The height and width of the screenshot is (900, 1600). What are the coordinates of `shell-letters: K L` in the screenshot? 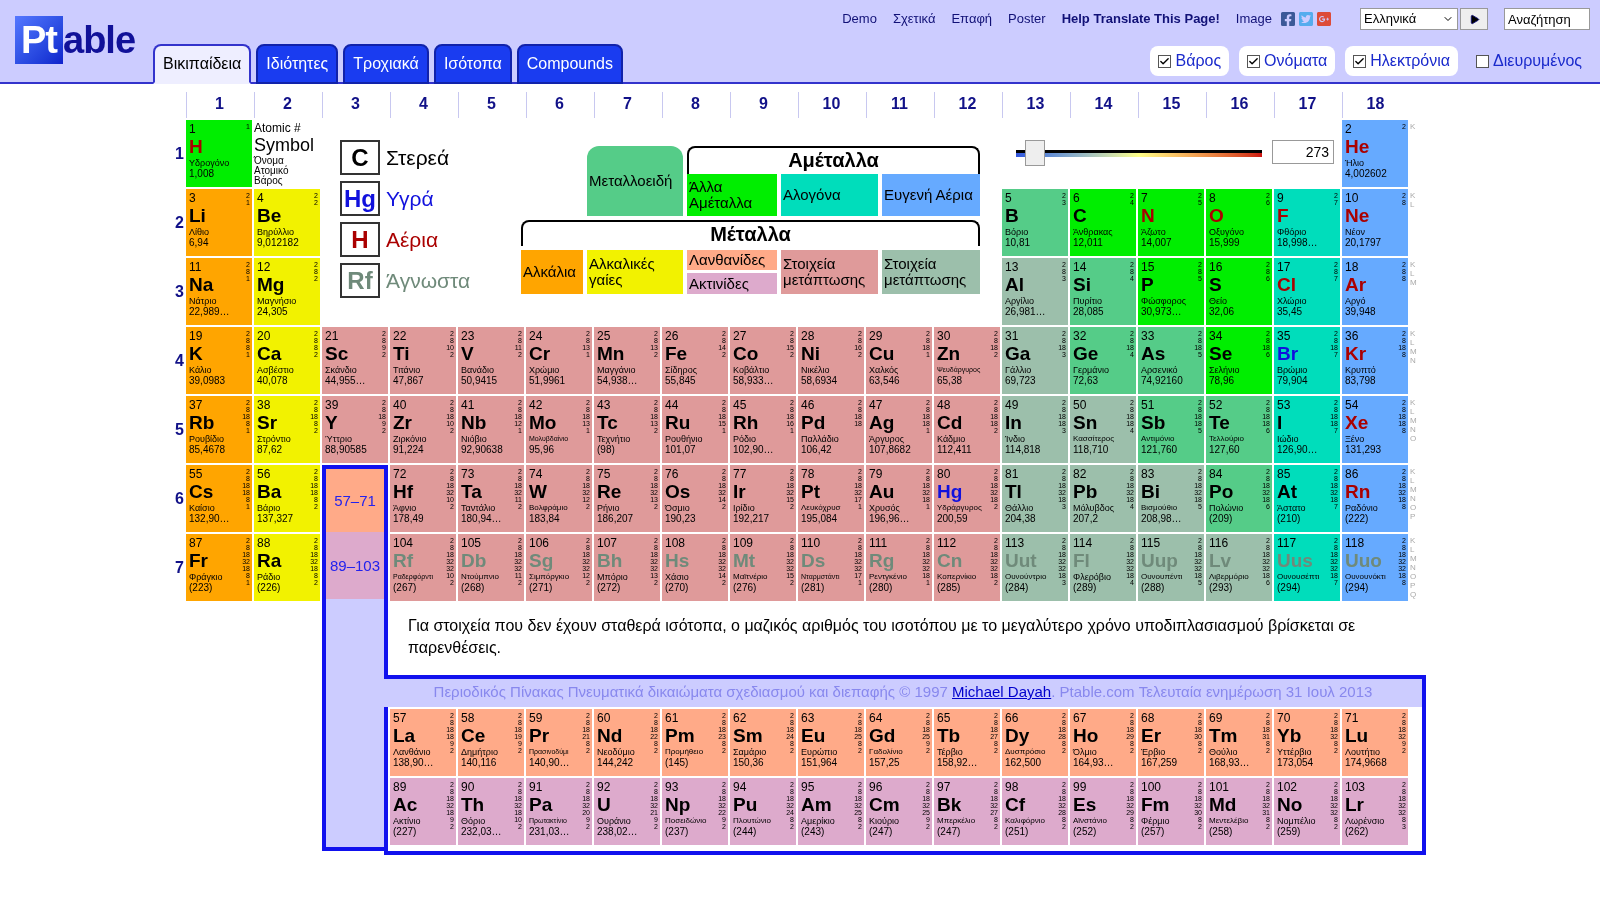 It's located at (1413, 199).